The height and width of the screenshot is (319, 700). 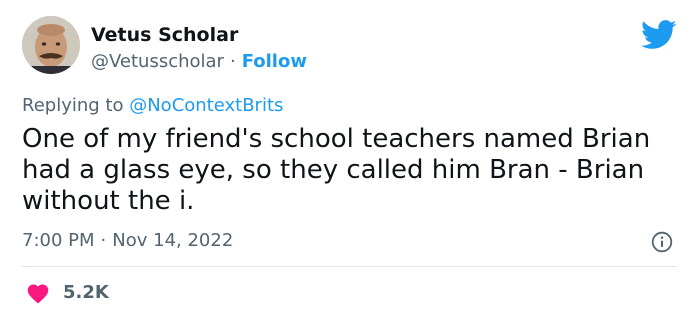 I want to click on author-handle-row: @Vetusscholar · Follow, so click(x=199, y=62).